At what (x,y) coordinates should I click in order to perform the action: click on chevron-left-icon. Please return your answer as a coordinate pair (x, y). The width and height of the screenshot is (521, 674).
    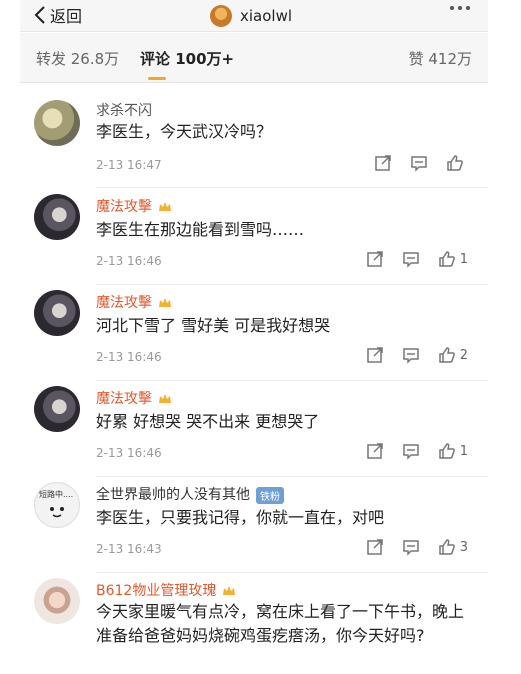
    Looking at the image, I should click on (39, 15).